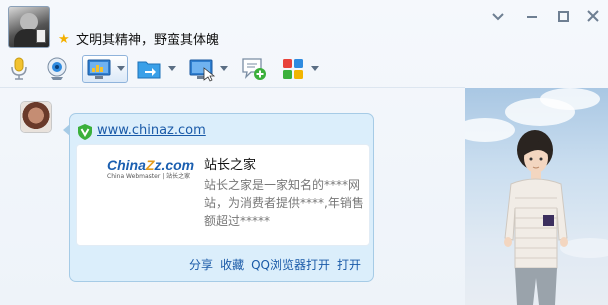  Describe the element at coordinates (349, 265) in the screenshot. I see `open-link: 打开` at that location.